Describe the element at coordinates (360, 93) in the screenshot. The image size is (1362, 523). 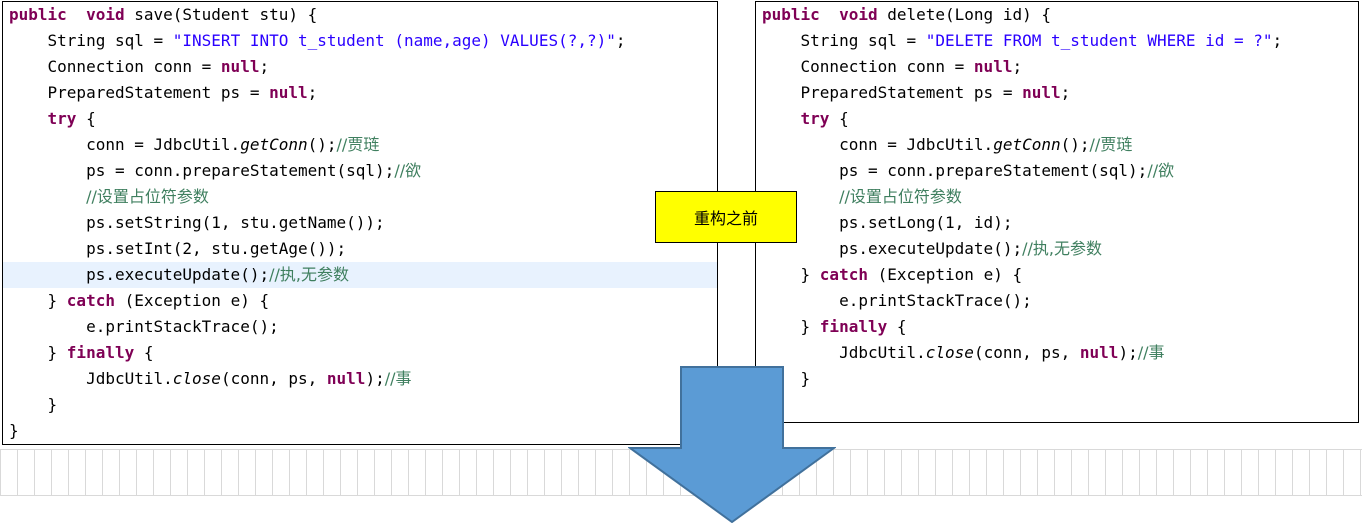
I see `save-code-line: PreparedStatement ps = null;` at that location.